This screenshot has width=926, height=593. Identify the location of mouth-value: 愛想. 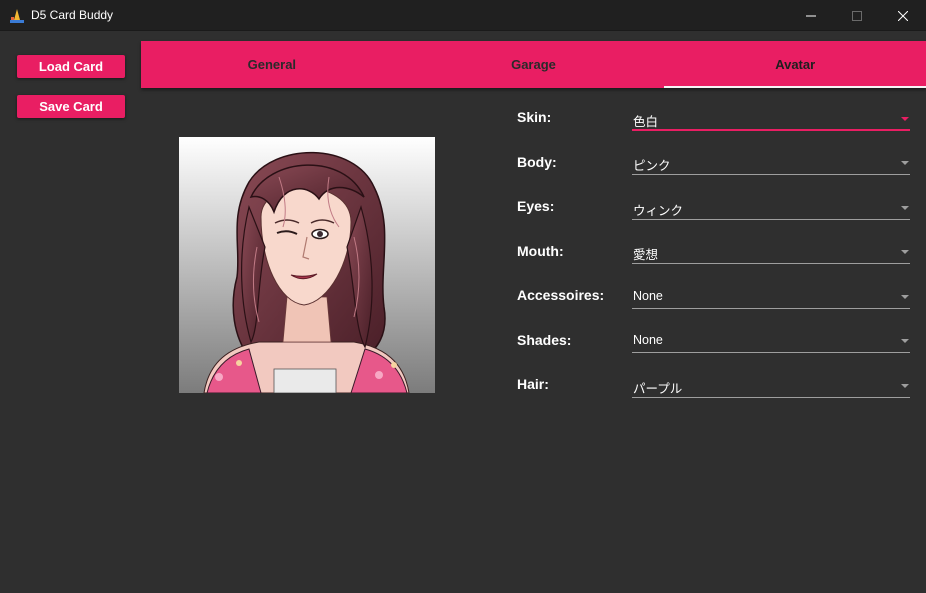
(646, 255).